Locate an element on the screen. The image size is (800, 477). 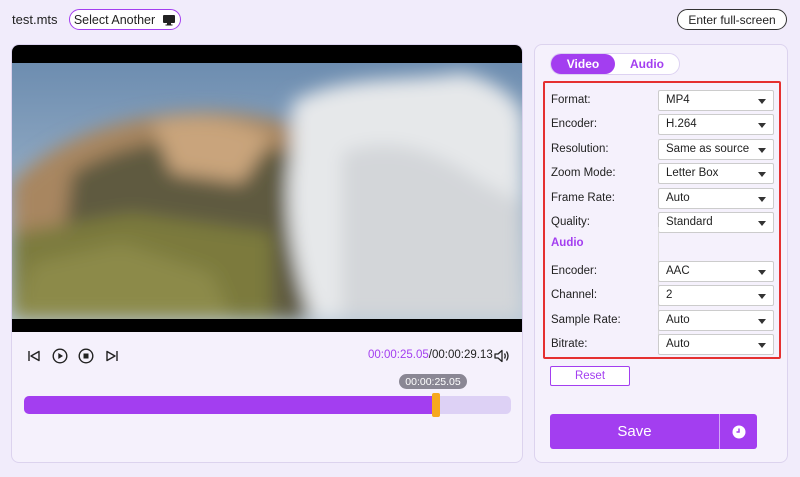
quality-select: Standard is located at coordinates (716, 222).